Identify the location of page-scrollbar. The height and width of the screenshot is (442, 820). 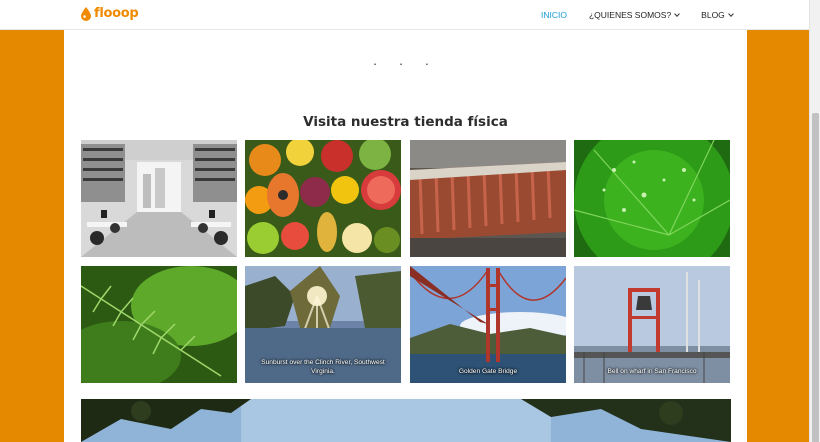
(814, 221).